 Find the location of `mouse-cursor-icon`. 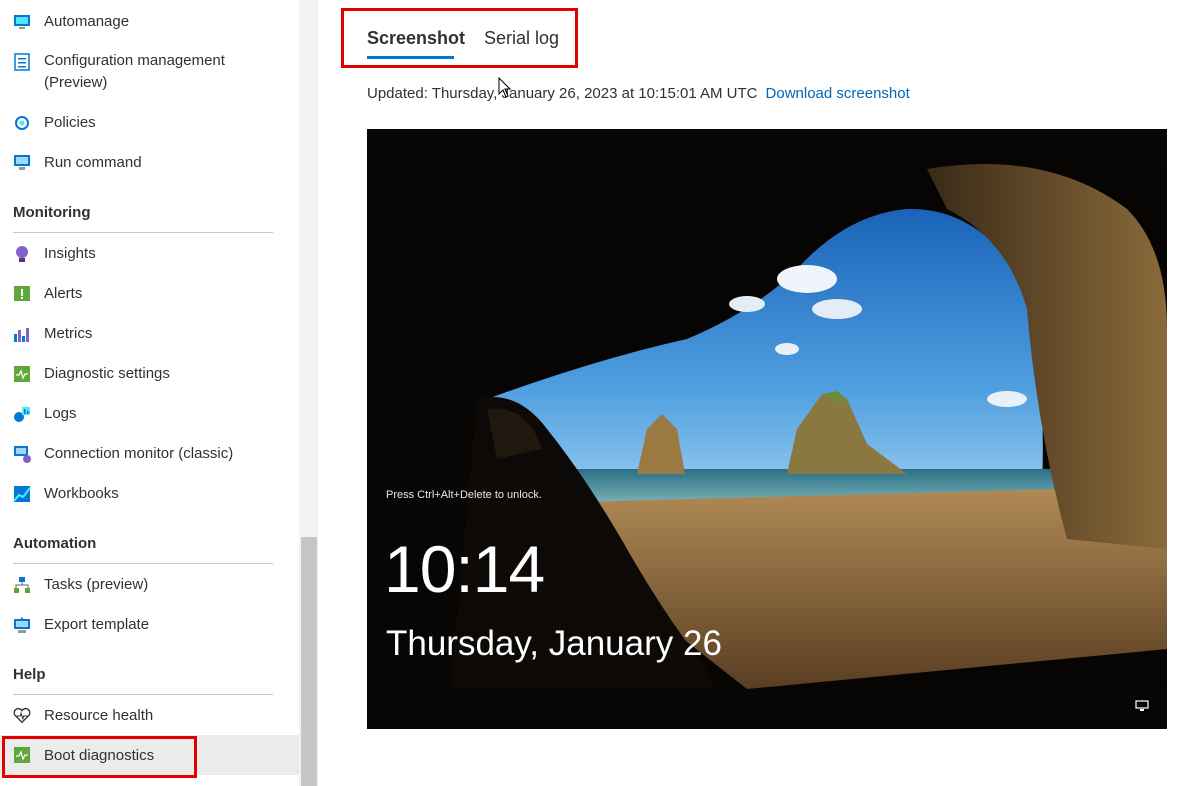

mouse-cursor-icon is located at coordinates (505, 90).